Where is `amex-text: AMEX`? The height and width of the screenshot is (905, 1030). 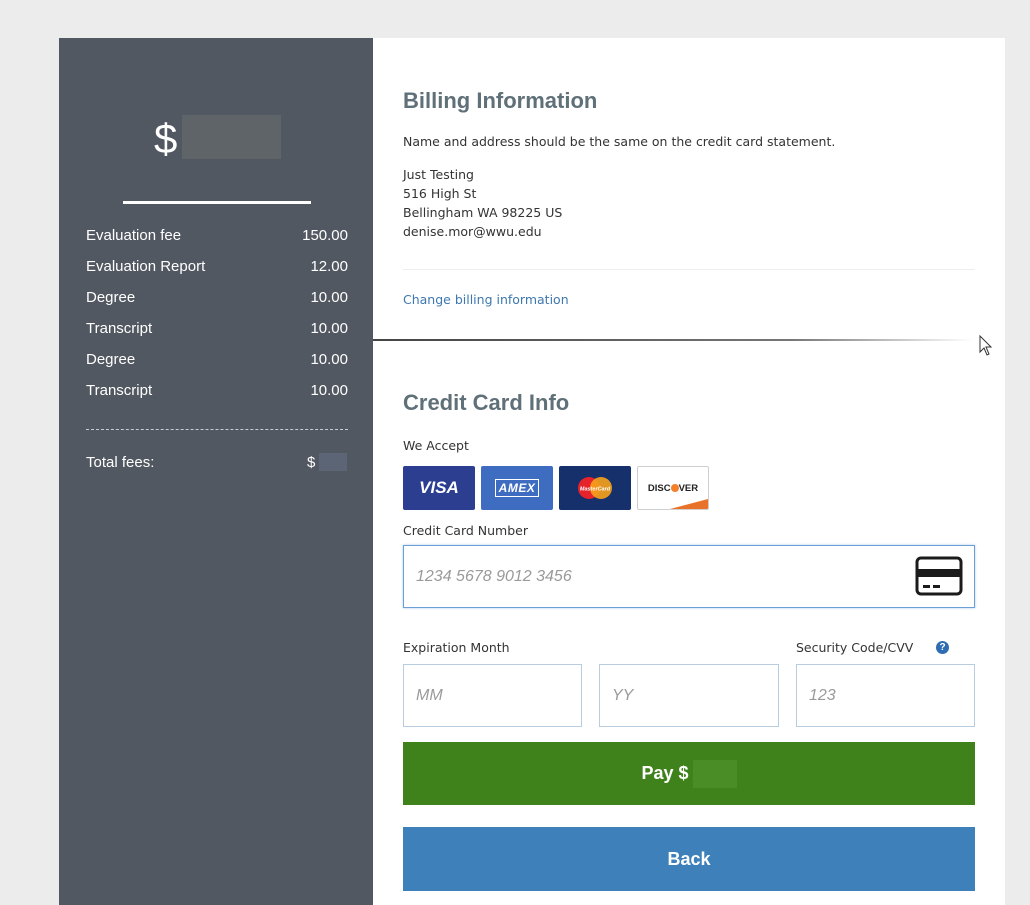 amex-text: AMEX is located at coordinates (517, 488).